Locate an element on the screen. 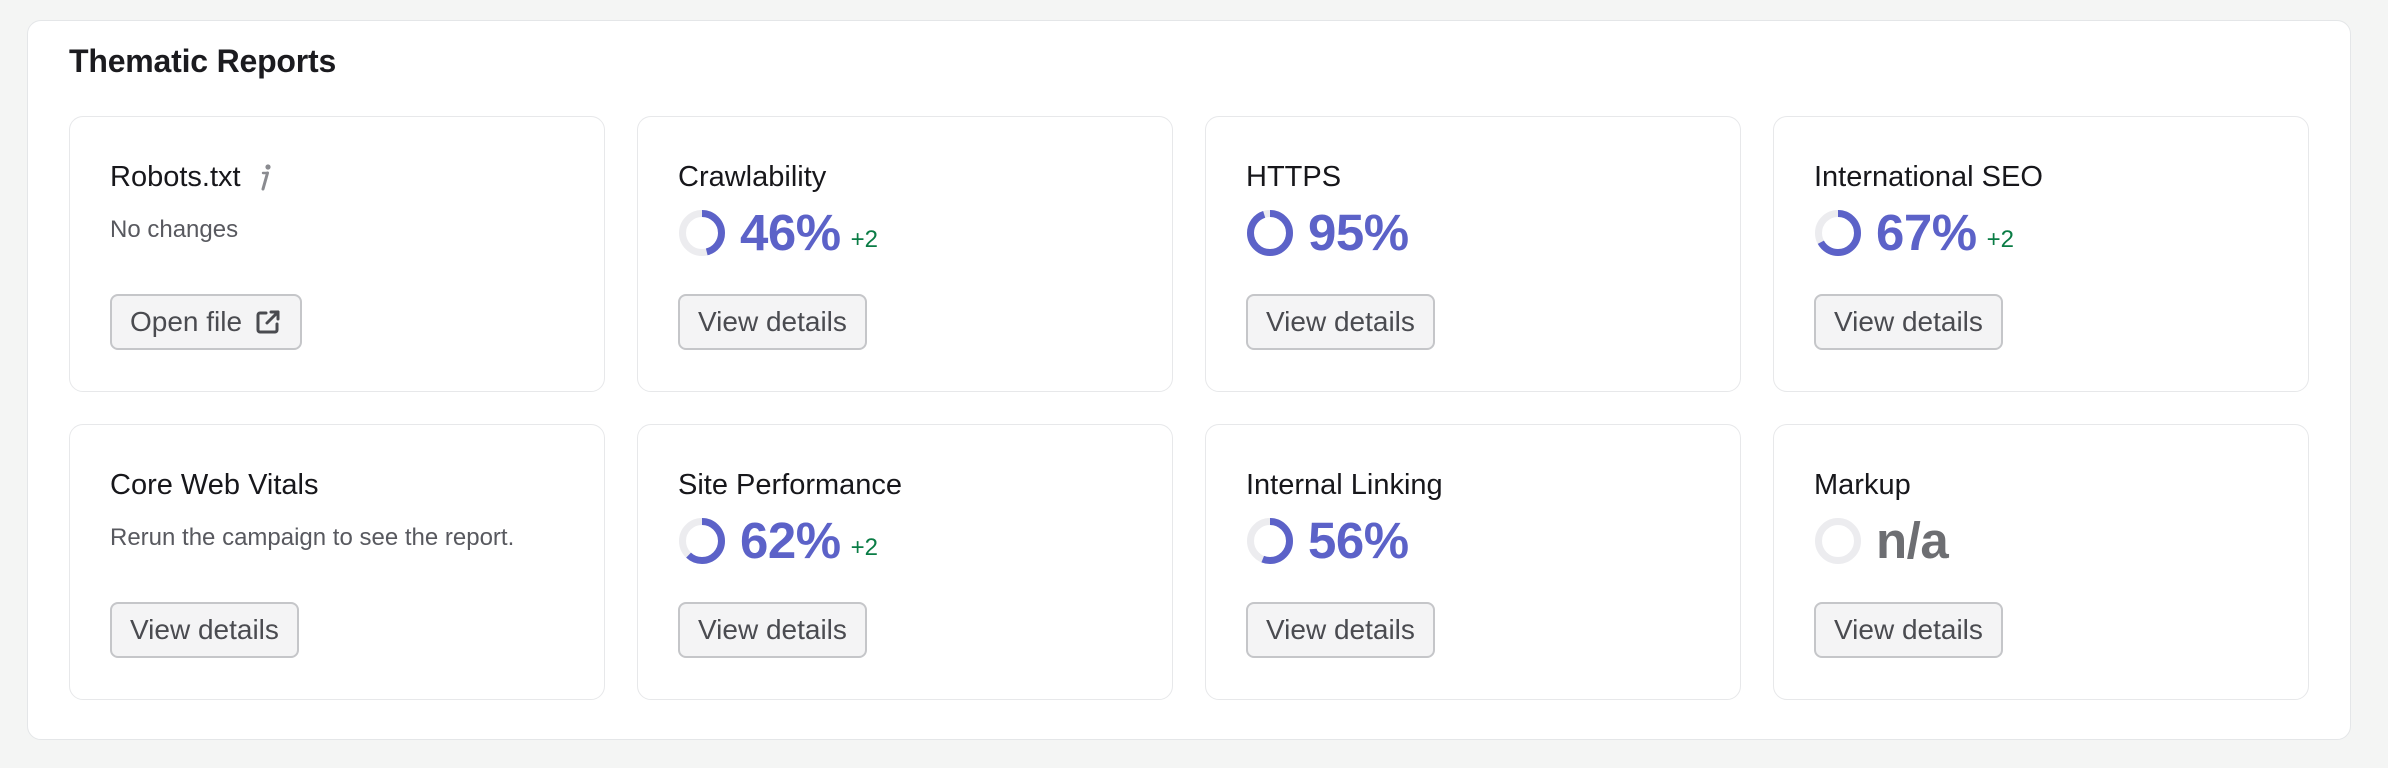 The image size is (2388, 768). score-metric: n/a is located at coordinates (1881, 540).